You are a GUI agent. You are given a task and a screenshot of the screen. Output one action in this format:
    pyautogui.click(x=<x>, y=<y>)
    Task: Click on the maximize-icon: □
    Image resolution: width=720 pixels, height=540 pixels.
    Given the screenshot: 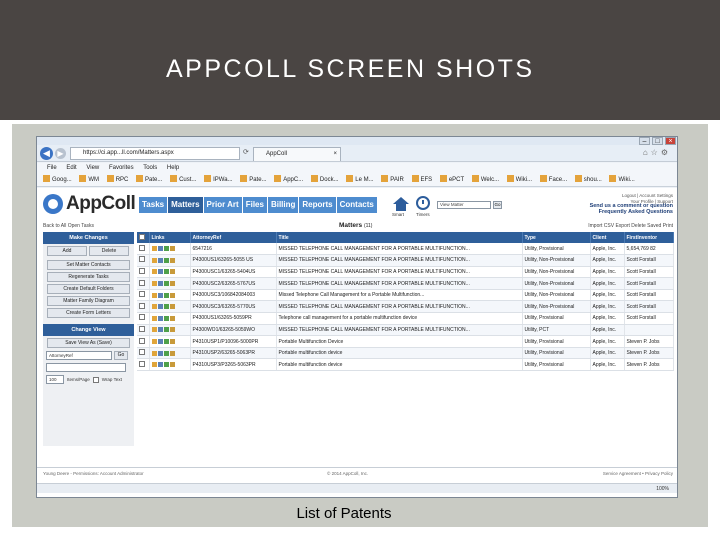 What is the action you would take?
    pyautogui.click(x=657, y=141)
    